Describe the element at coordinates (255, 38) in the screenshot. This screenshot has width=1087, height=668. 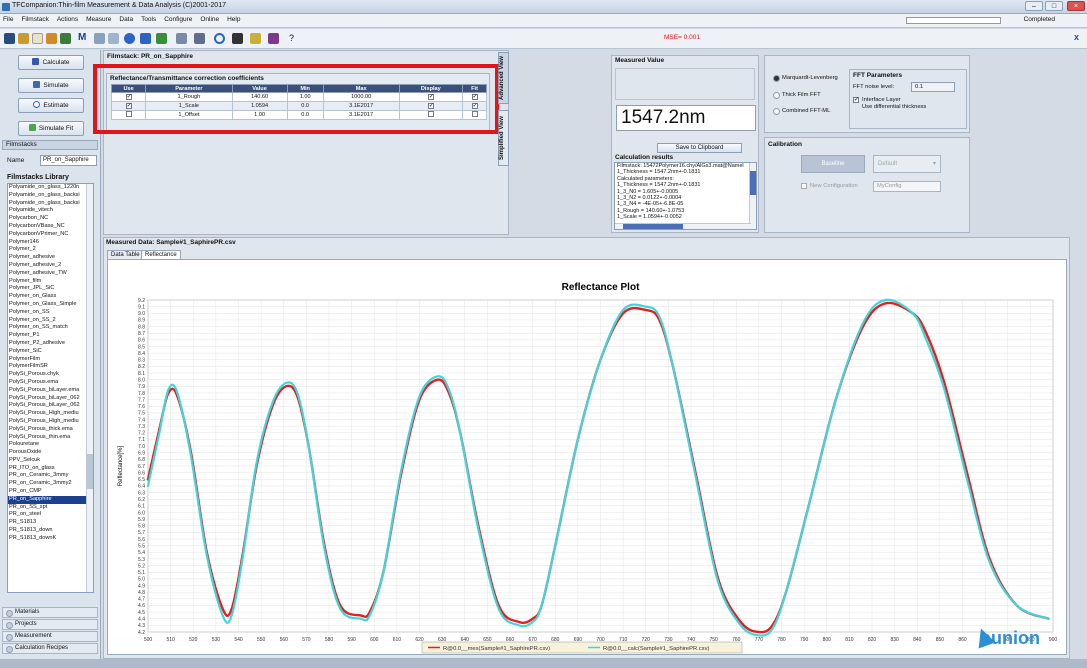
I see `palette-icon` at that location.